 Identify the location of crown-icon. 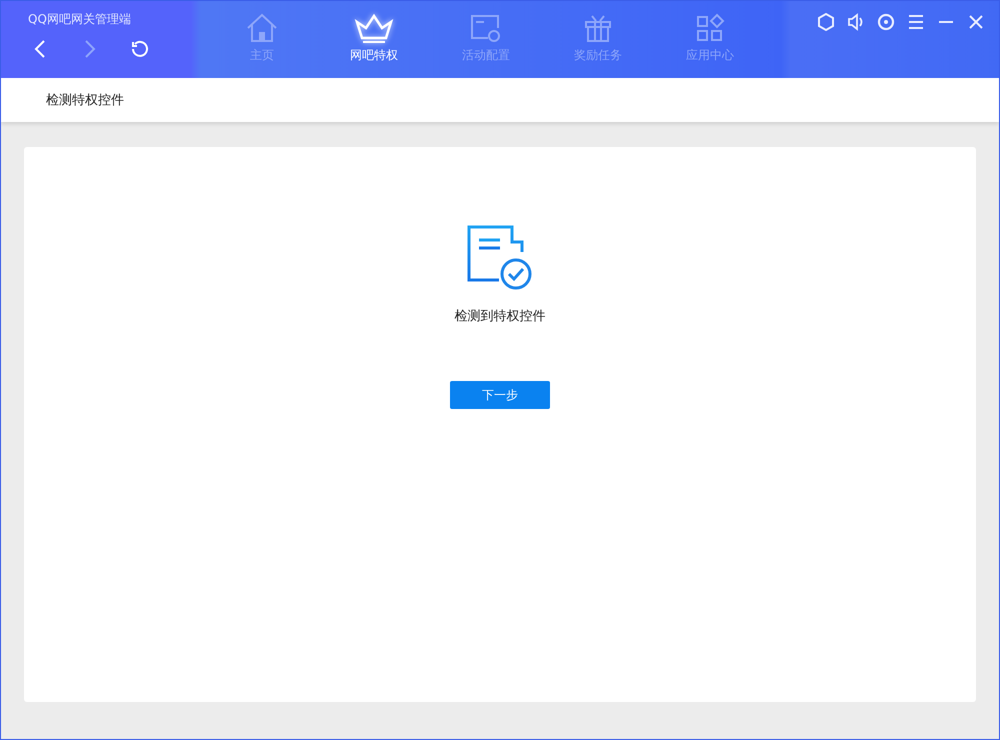
(374, 28).